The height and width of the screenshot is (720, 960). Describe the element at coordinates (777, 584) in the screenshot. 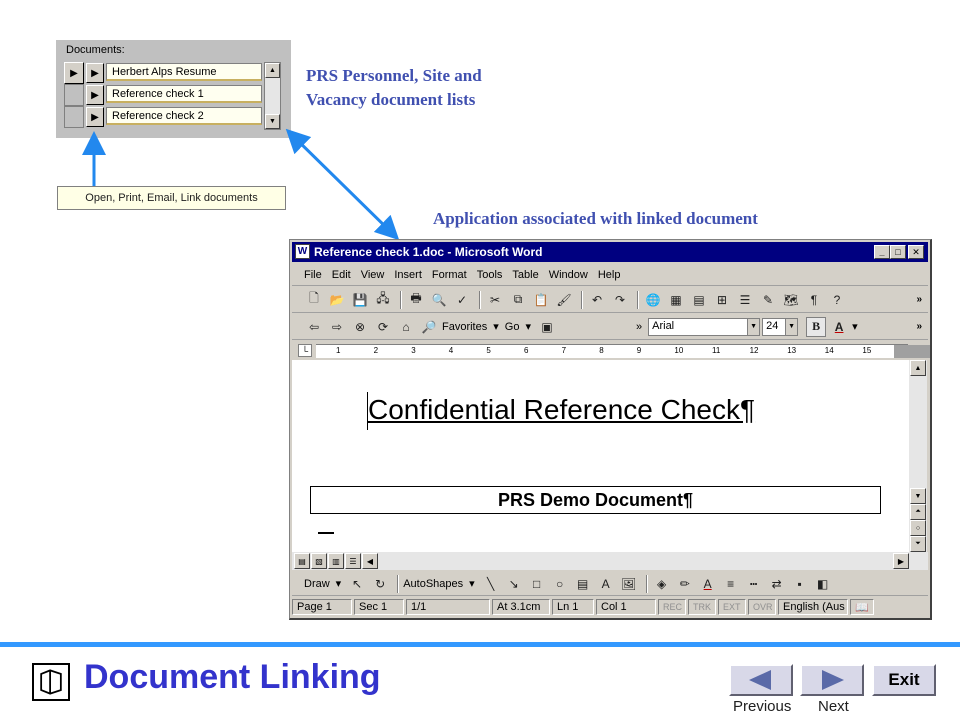

I see `arrow-style-icon: ⇄` at that location.